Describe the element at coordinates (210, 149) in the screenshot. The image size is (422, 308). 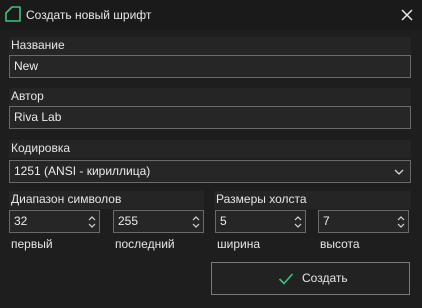
I see `encoding-label: Кодировка` at that location.